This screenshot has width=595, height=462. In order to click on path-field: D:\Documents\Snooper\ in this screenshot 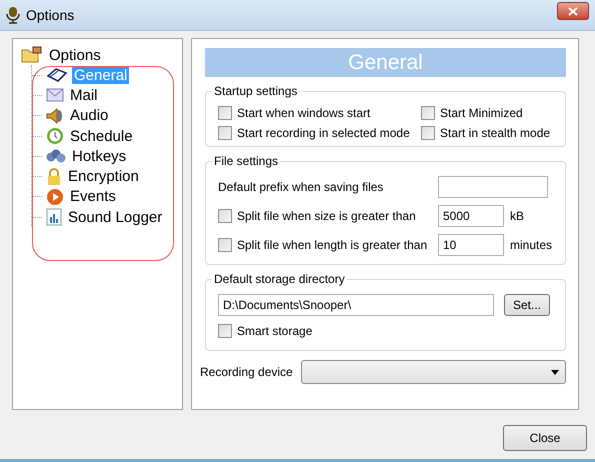, I will do `click(356, 305)`.